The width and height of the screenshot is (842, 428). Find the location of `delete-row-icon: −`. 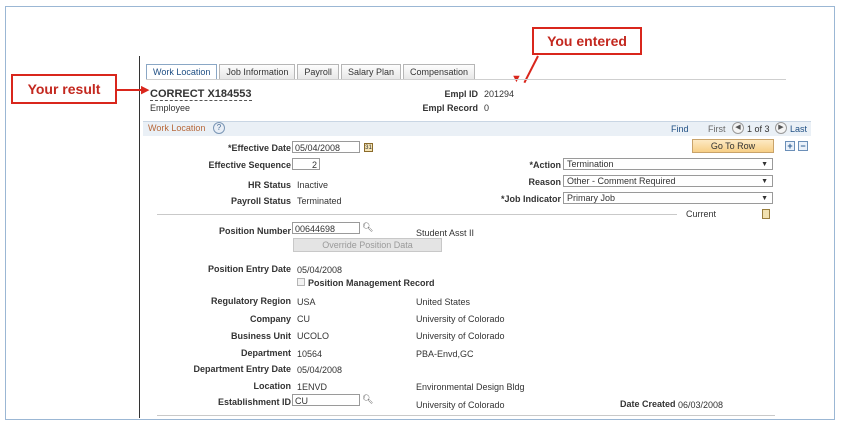

delete-row-icon: − is located at coordinates (803, 146).